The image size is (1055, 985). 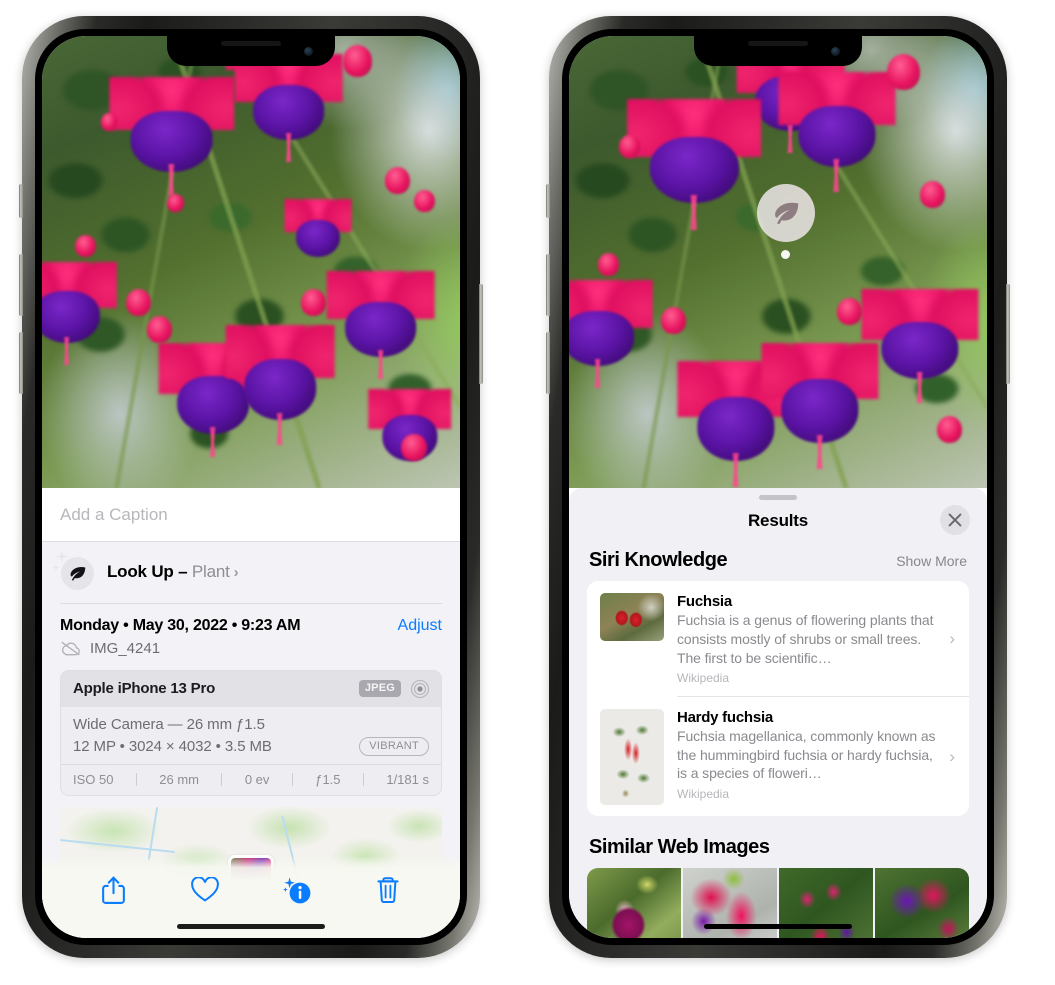 I want to click on knowledge-source: Wikipedia, so click(x=703, y=678).